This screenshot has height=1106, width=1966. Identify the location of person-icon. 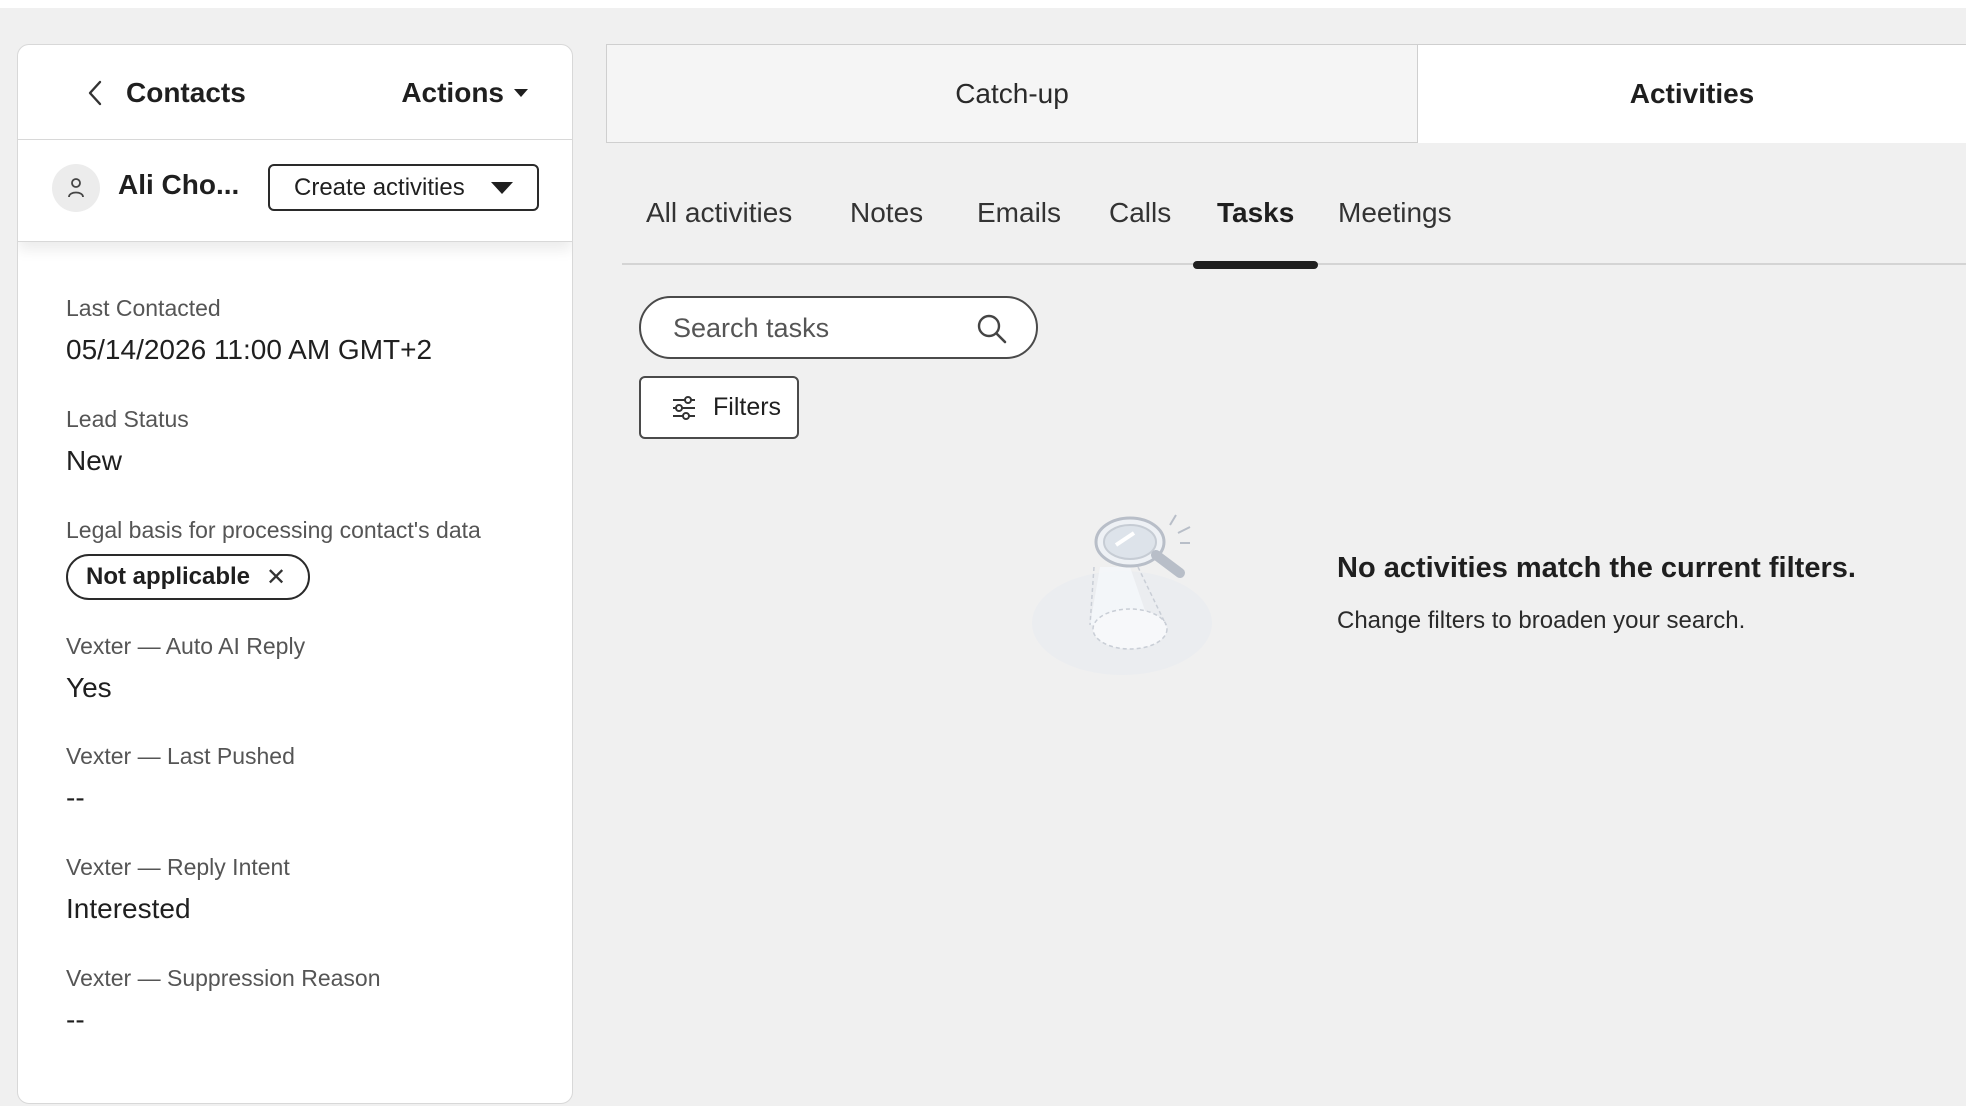
(76, 188).